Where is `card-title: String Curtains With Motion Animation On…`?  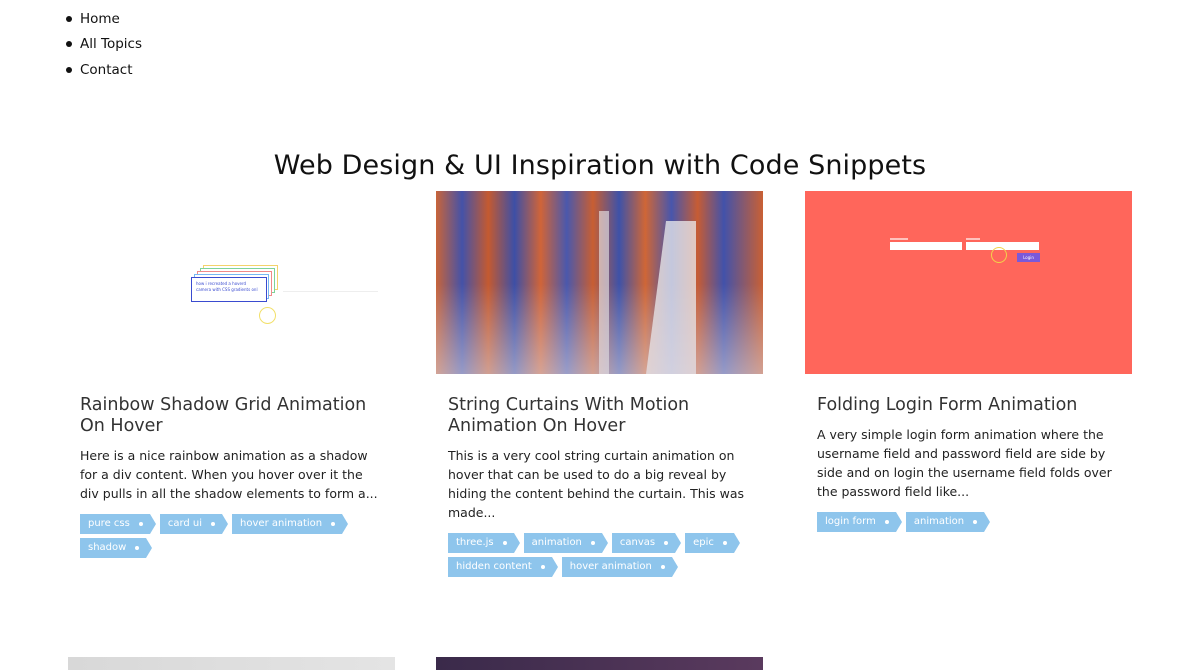 card-title: String Curtains With Motion Animation On… is located at coordinates (599, 416).